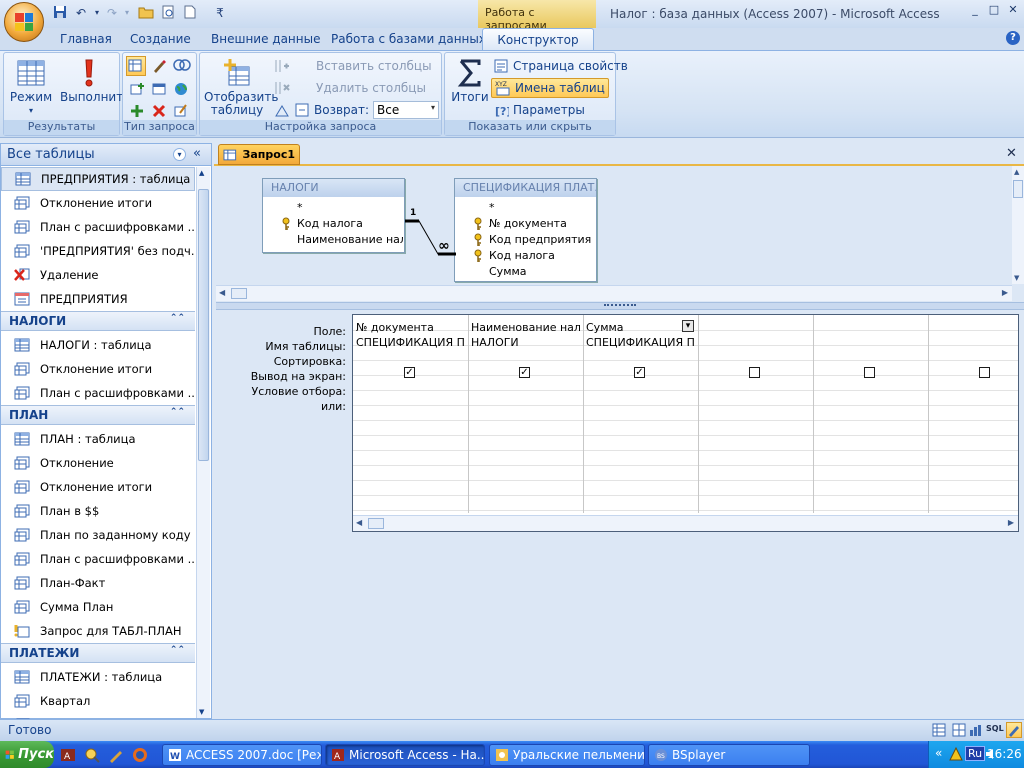  I want to click on table-field: *, so click(525, 208).